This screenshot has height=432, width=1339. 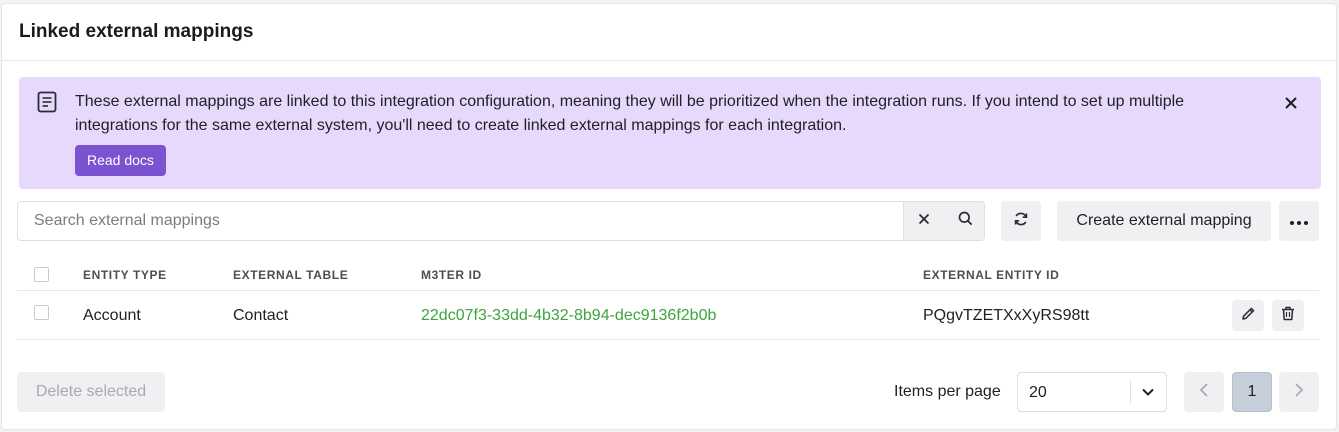 I want to click on card-header: Linked external mappings, so click(x=669, y=32).